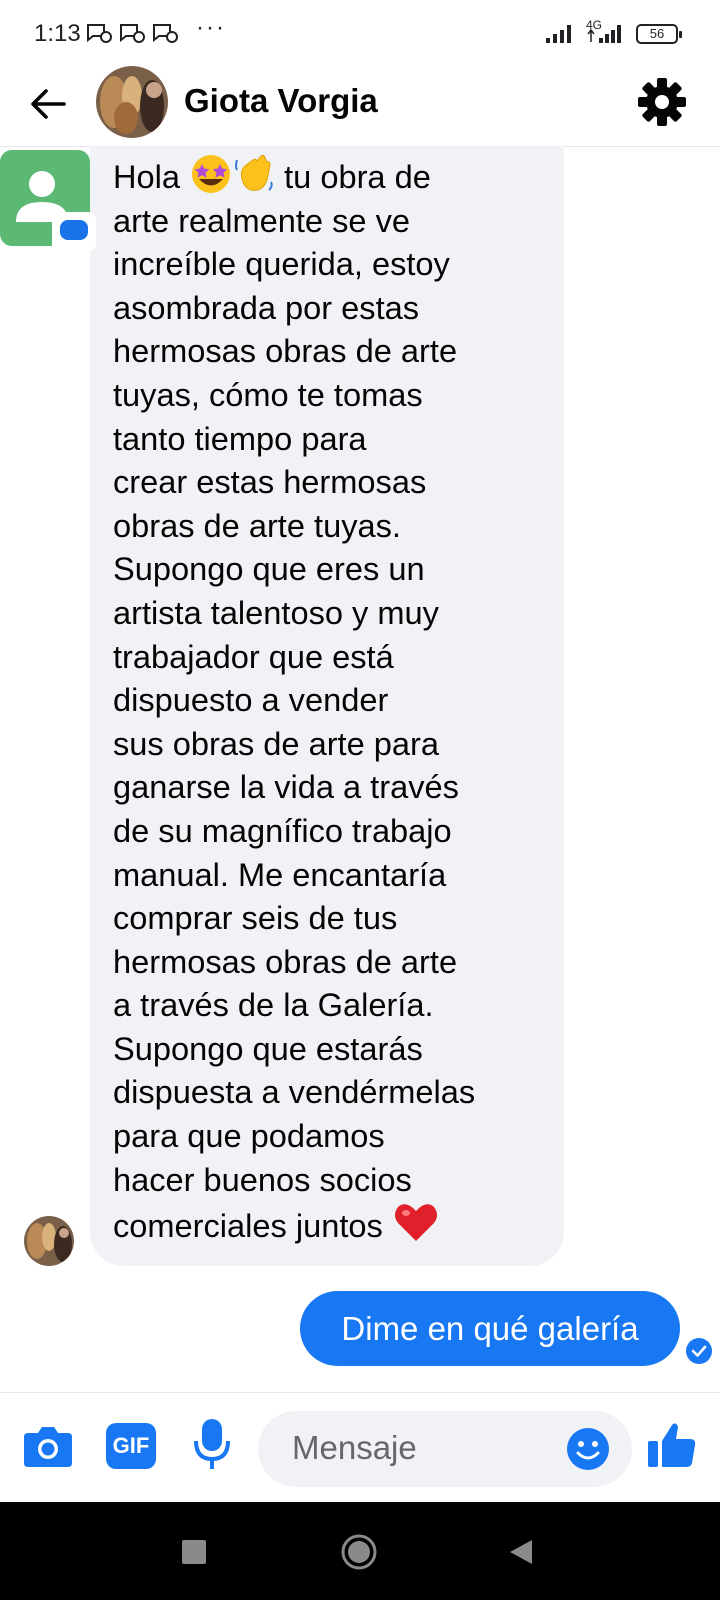 This screenshot has width=720, height=1600. What do you see at coordinates (604, 34) in the screenshot?
I see `mobile-data-signal-icon` at bounding box center [604, 34].